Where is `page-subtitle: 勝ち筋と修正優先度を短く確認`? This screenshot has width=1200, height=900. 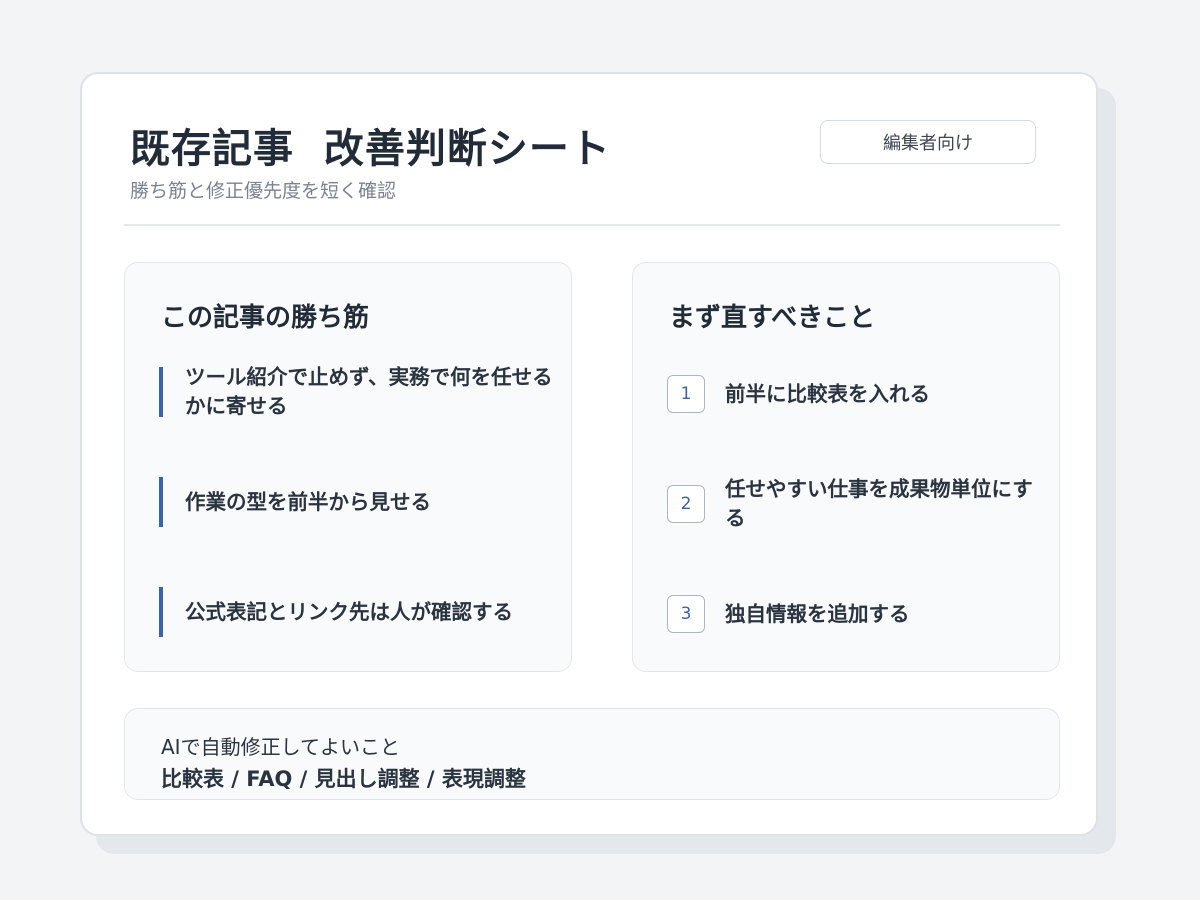
page-subtitle: 勝ち筋と修正優先度を短く確認 is located at coordinates (263, 191).